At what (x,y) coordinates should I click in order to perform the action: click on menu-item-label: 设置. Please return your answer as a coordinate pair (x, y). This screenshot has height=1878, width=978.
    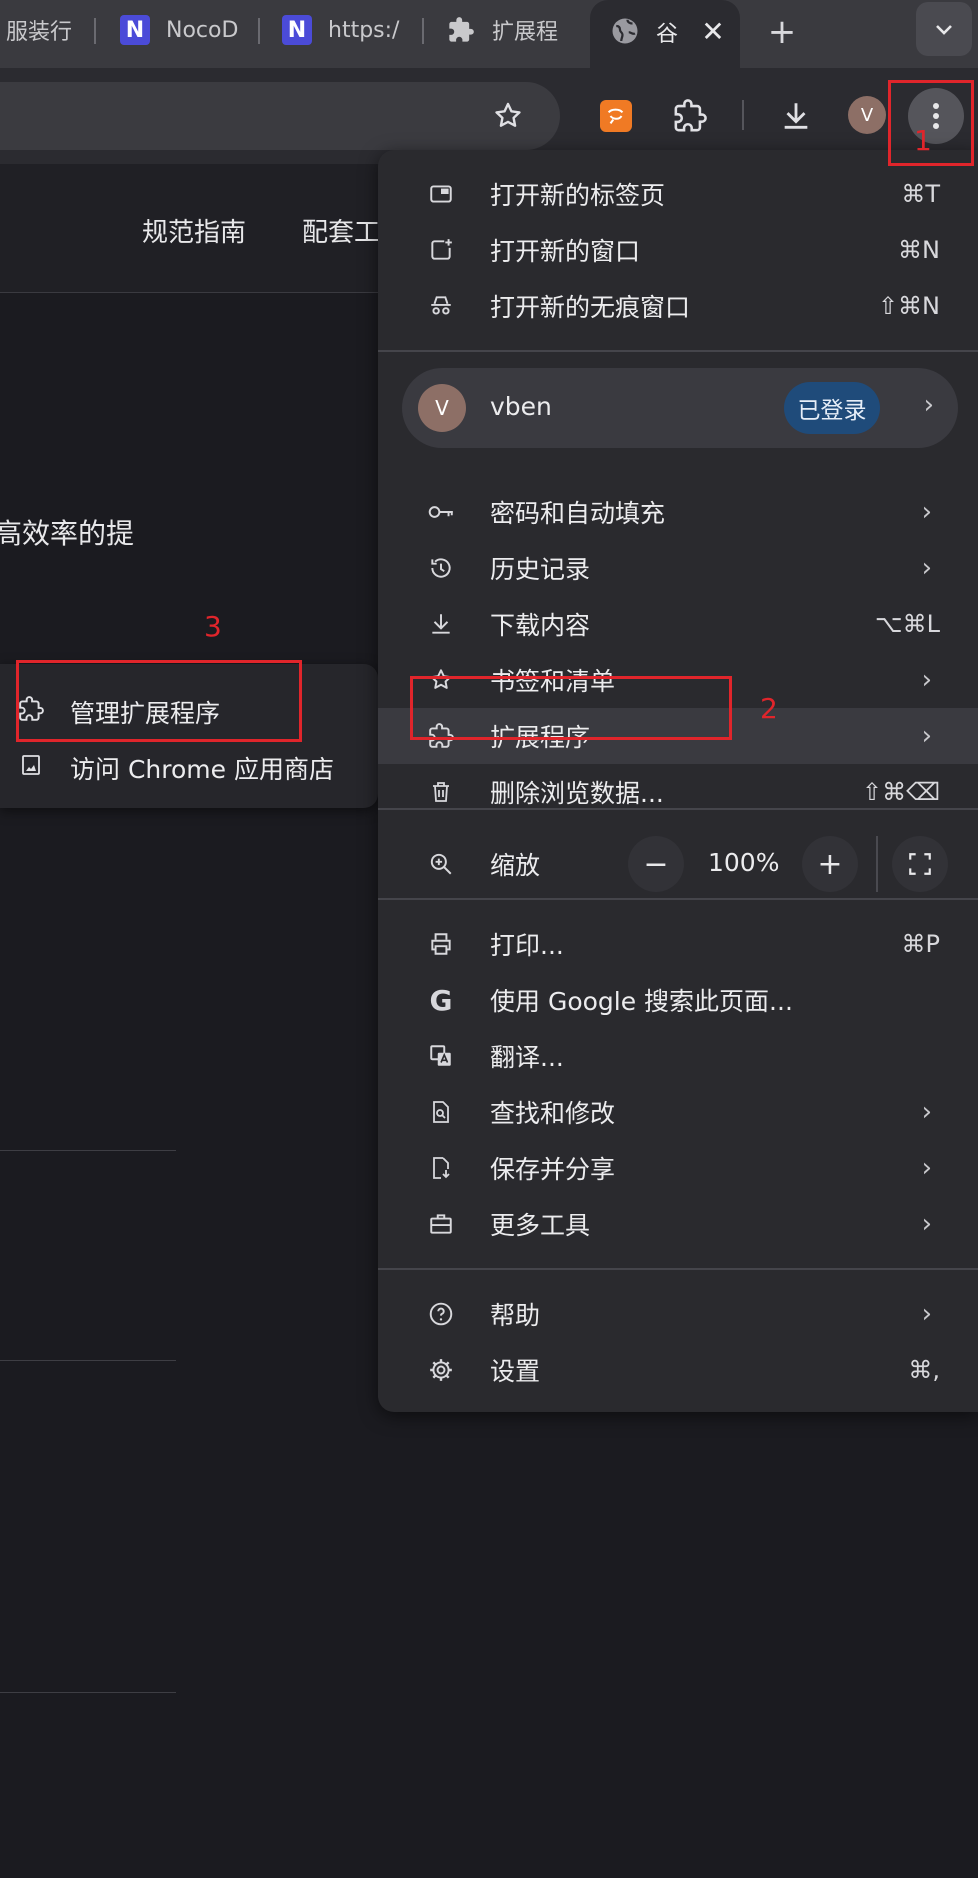
    Looking at the image, I should click on (515, 1371).